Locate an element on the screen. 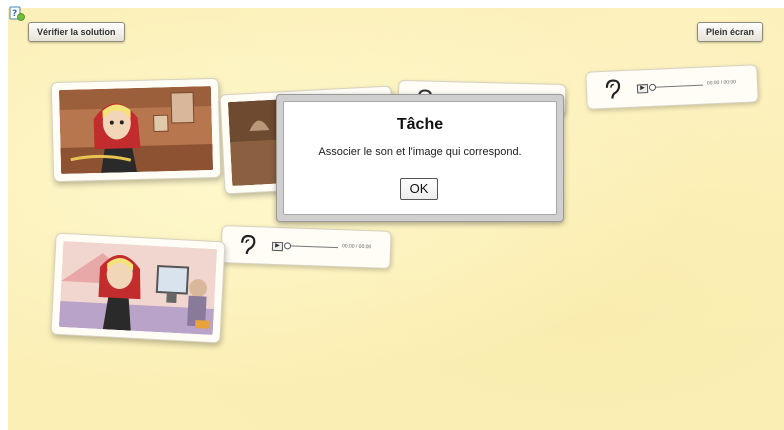  check-solution-button: Vérifier la solution is located at coordinates (76, 32).